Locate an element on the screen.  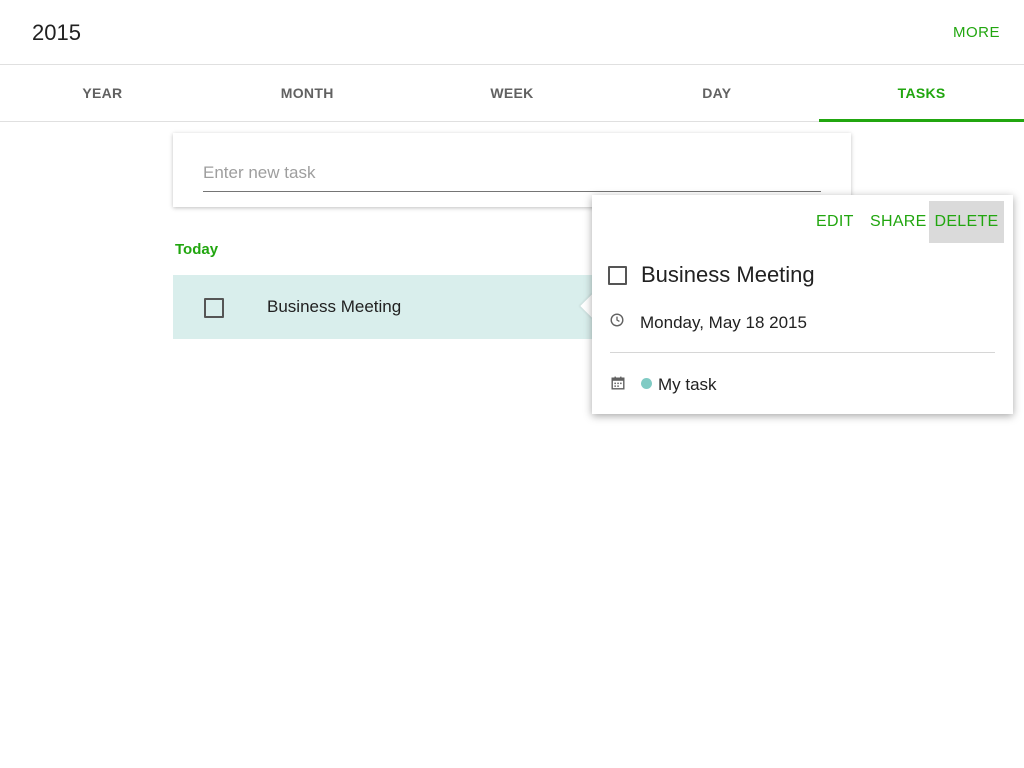
divider is located at coordinates (802, 352).